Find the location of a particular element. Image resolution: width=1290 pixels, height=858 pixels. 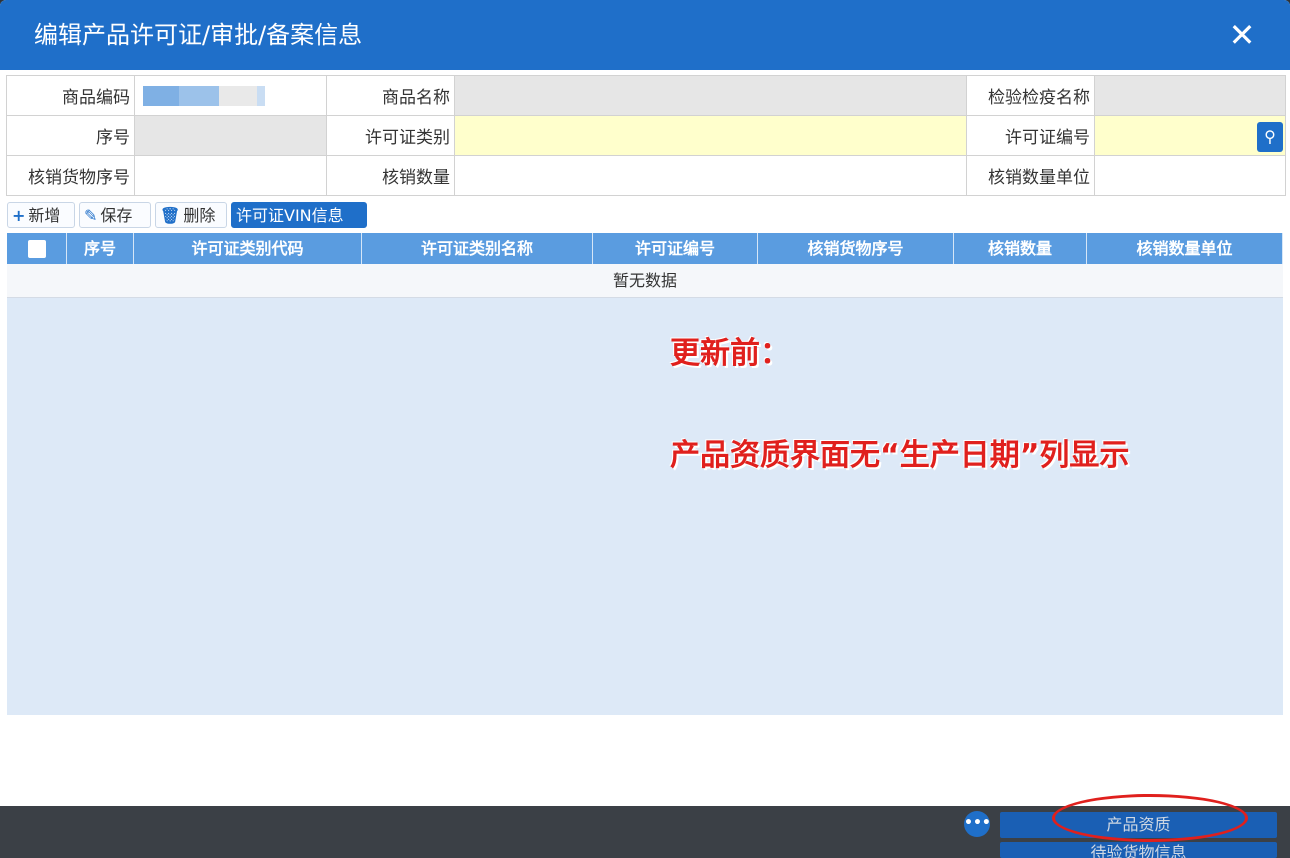

pending-goods-info-button: 待验货物信息 is located at coordinates (1138, 850).